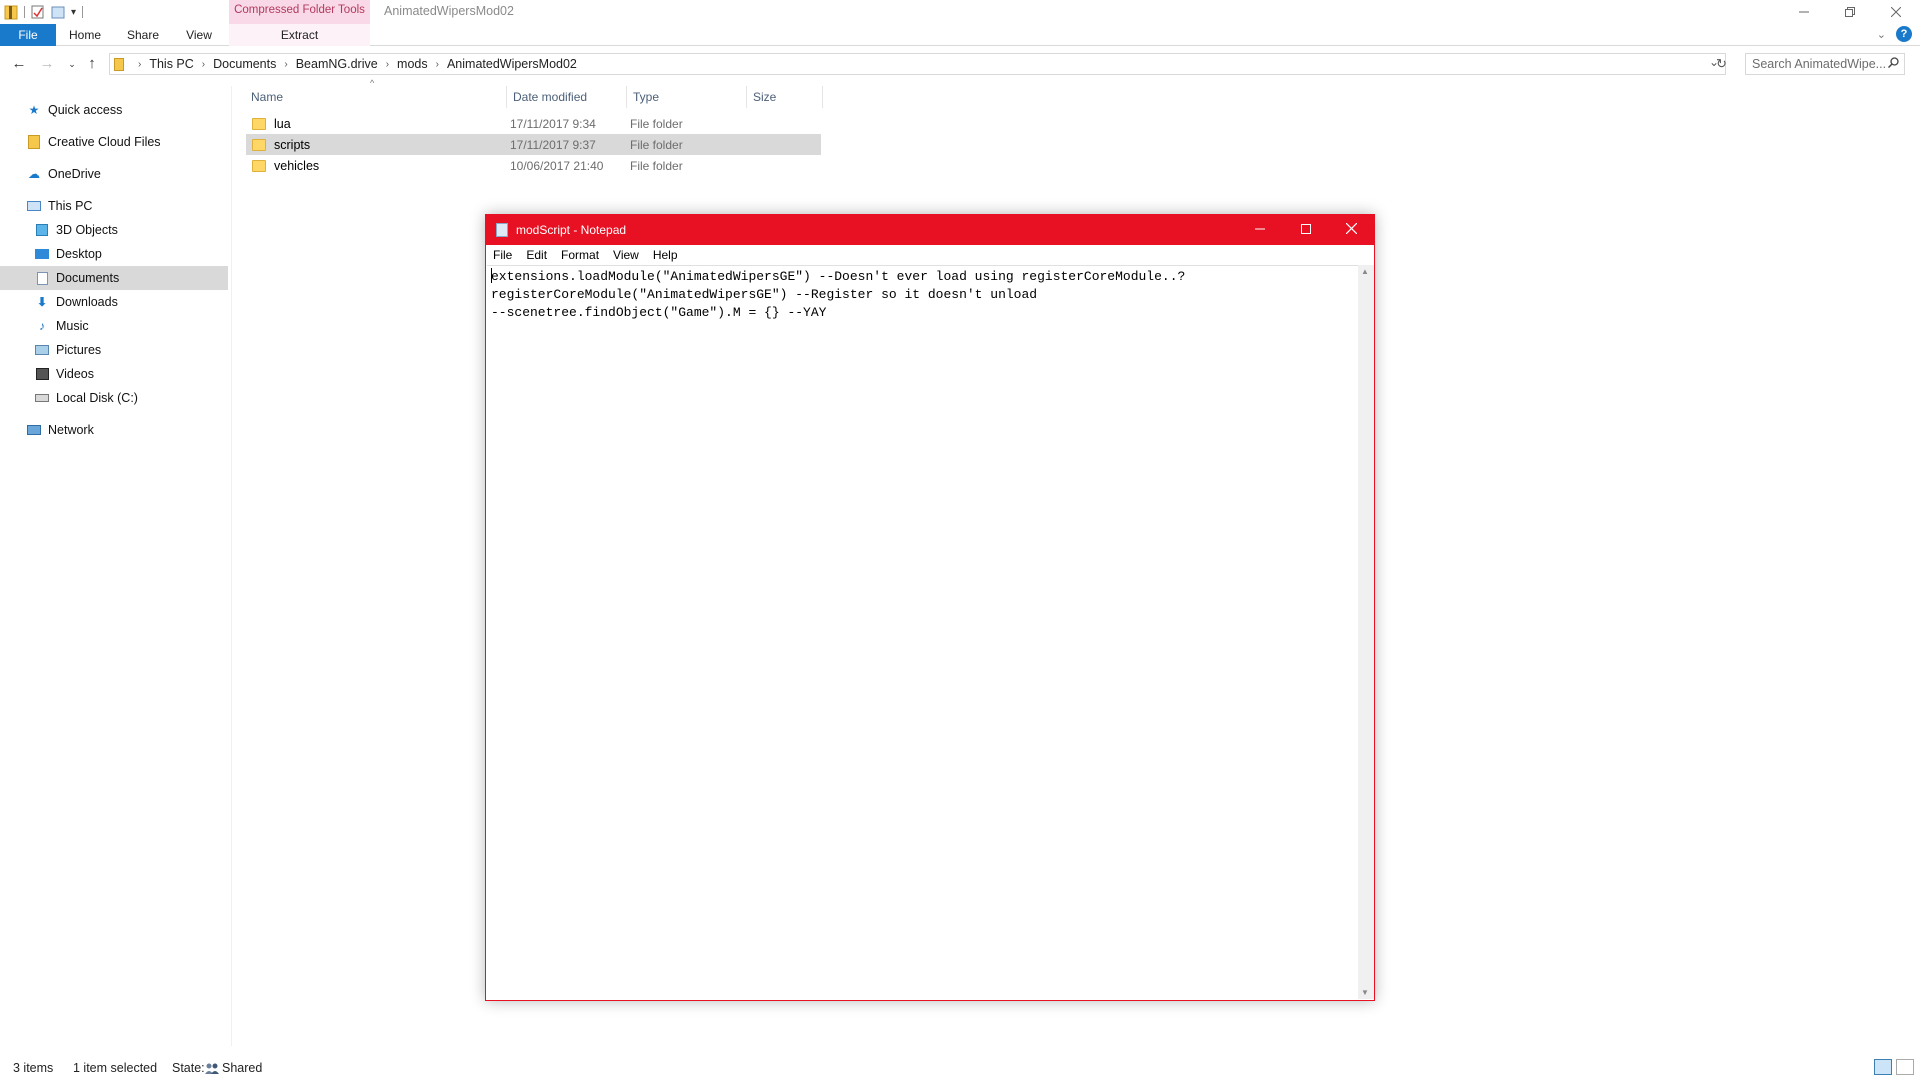  Describe the element at coordinates (114, 398) in the screenshot. I see `nav-local-disk: Local Disk (C:)` at that location.